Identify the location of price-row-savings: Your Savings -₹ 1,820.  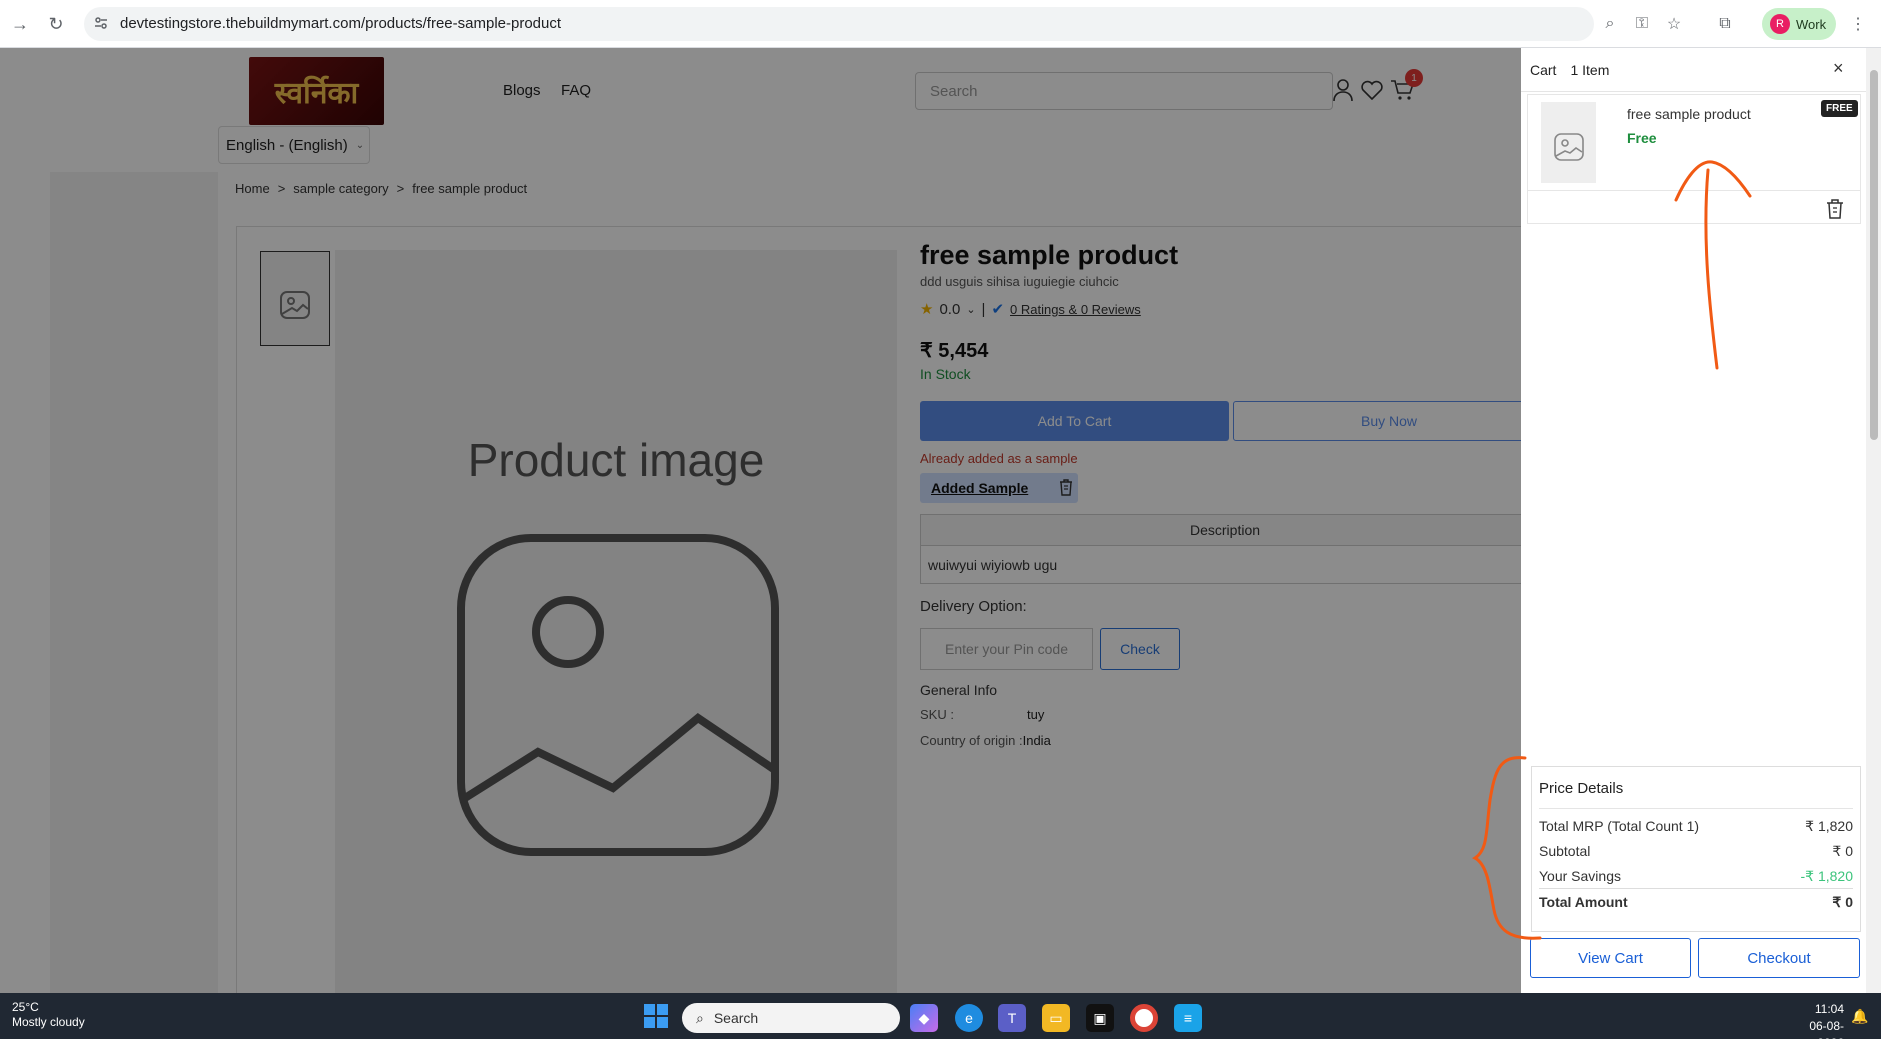
(1696, 876).